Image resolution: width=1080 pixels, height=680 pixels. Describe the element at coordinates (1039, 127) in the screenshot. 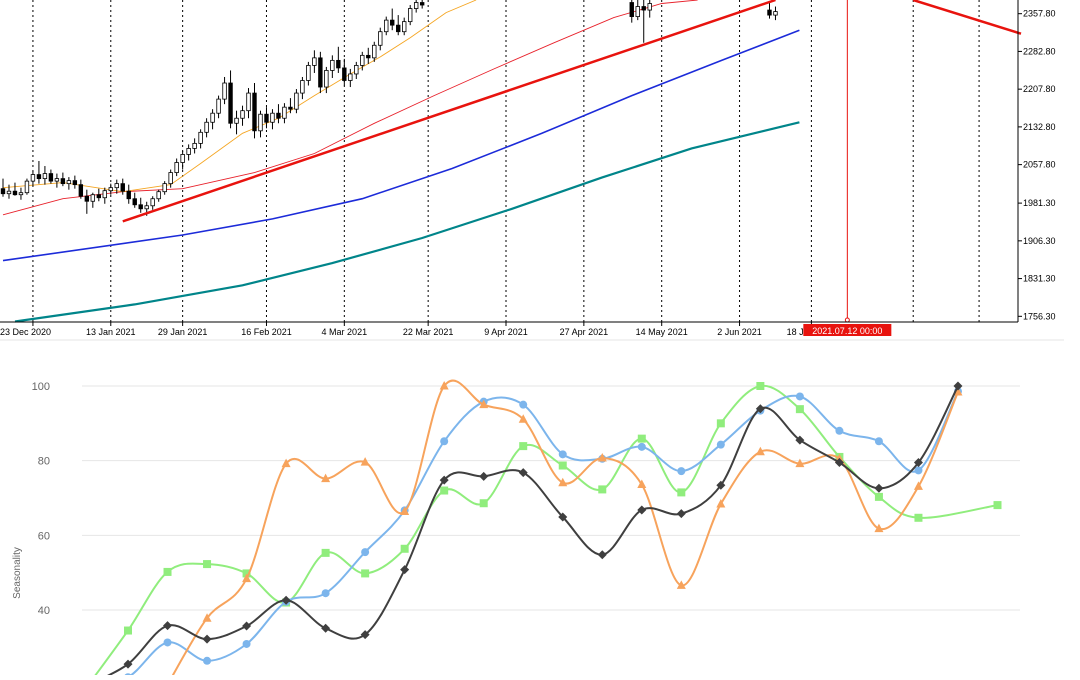

I see `price-tick-label: 2132.80` at that location.